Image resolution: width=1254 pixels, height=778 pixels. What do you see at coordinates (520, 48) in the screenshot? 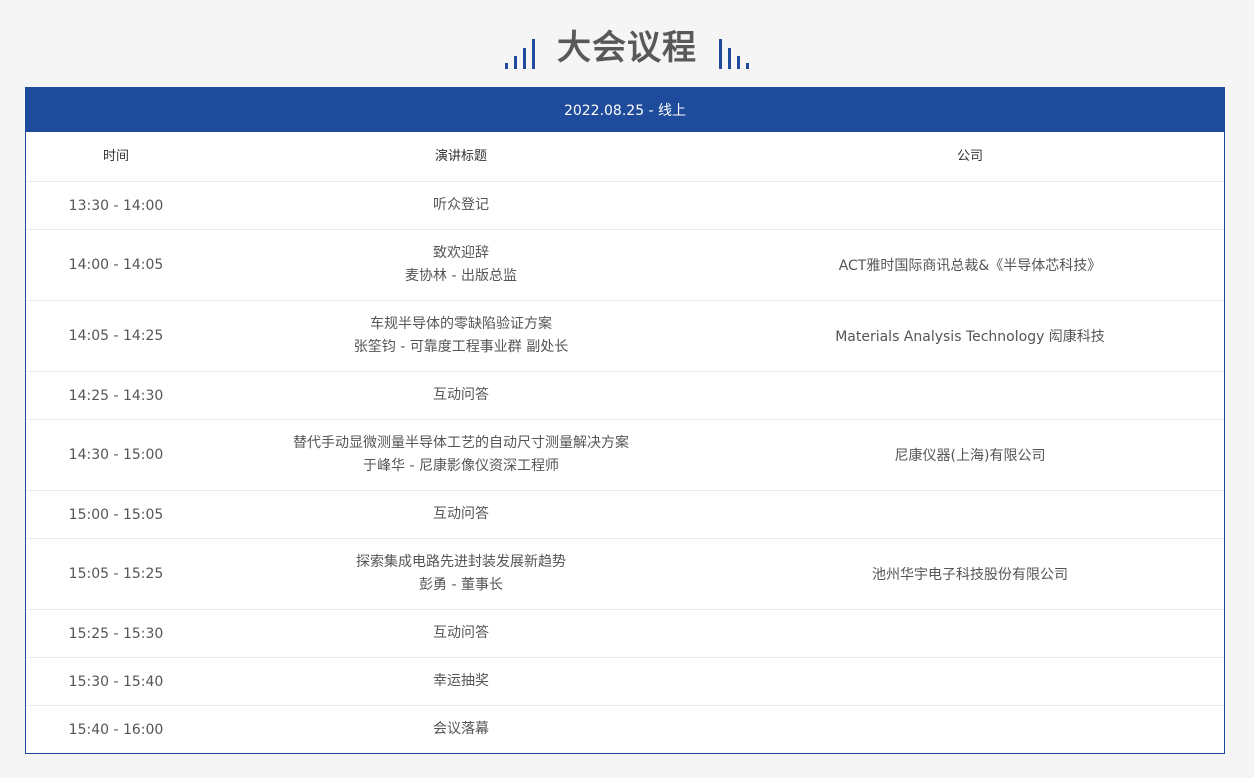
I see `ascending-bars-icon` at bounding box center [520, 48].